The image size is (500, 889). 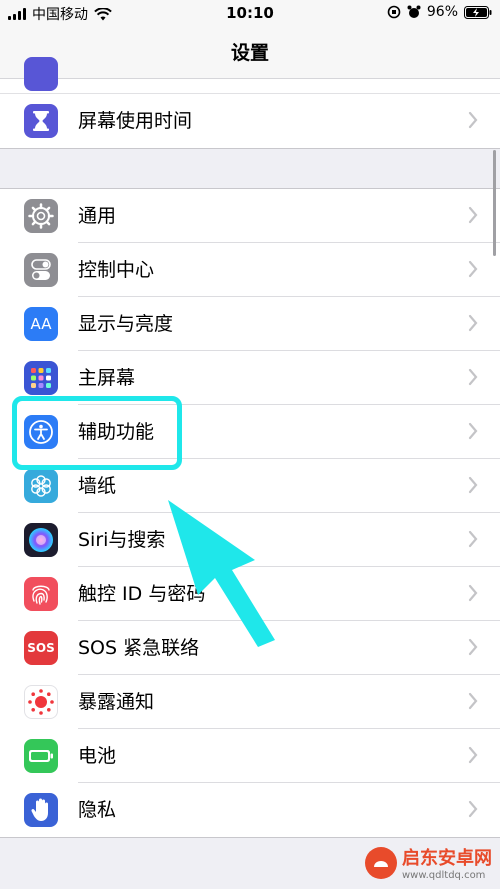 What do you see at coordinates (41, 810) in the screenshot?
I see `hand-icon` at bounding box center [41, 810].